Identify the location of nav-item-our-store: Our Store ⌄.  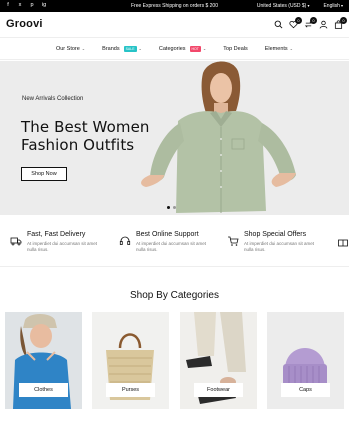
(70, 49).